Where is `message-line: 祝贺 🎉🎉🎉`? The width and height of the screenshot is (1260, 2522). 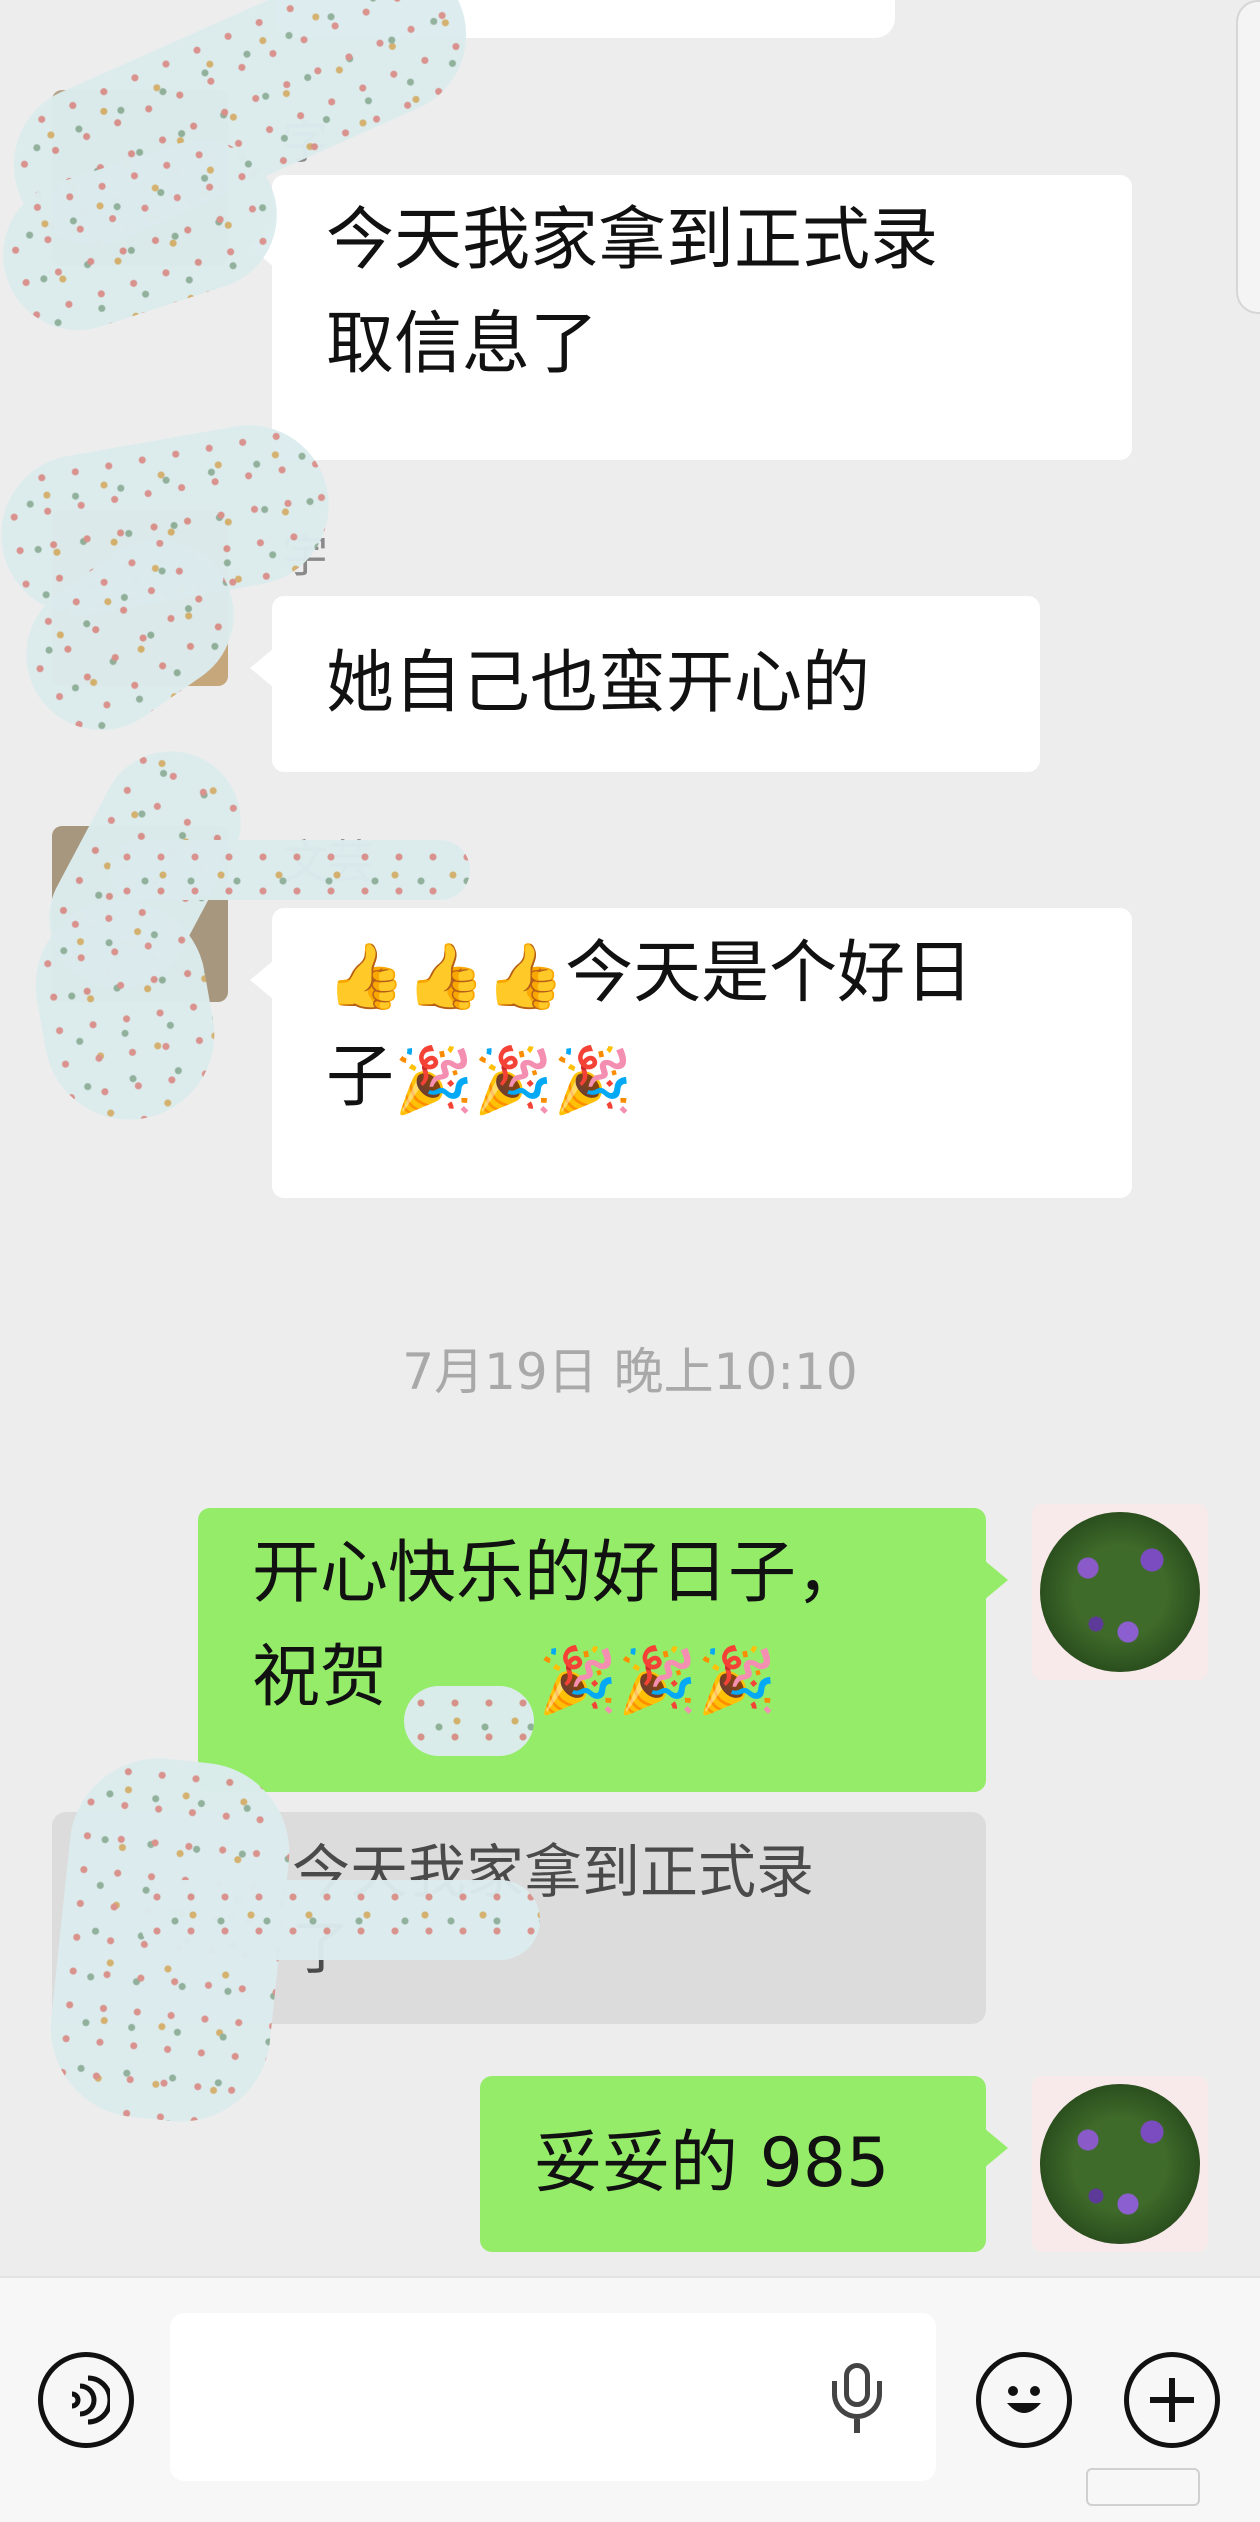
message-line: 祝贺 🎉🎉🎉 is located at coordinates (592, 1678).